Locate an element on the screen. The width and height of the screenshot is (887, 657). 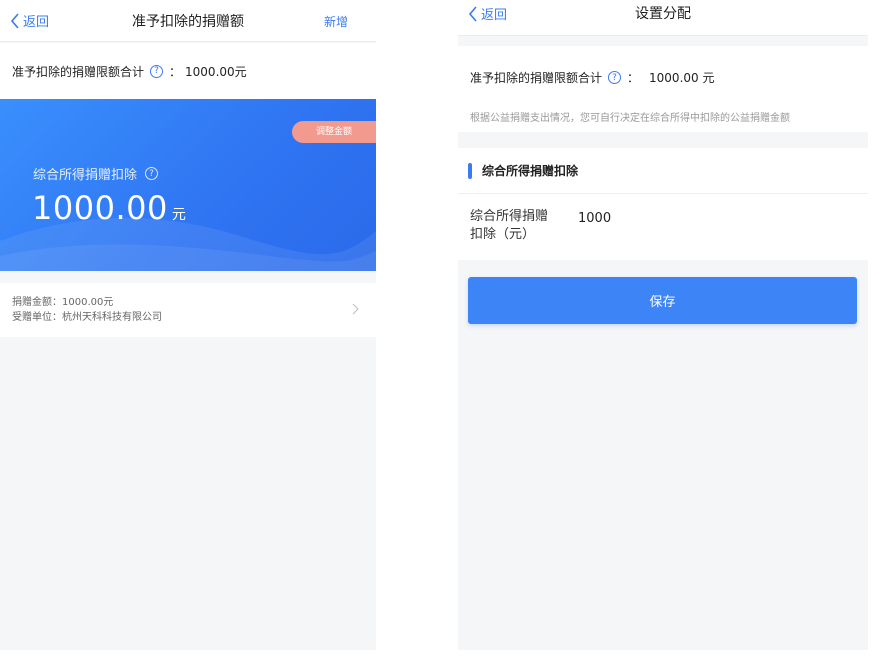
donation-amount: 捐赠金额：1000.00元 is located at coordinates (63, 302).